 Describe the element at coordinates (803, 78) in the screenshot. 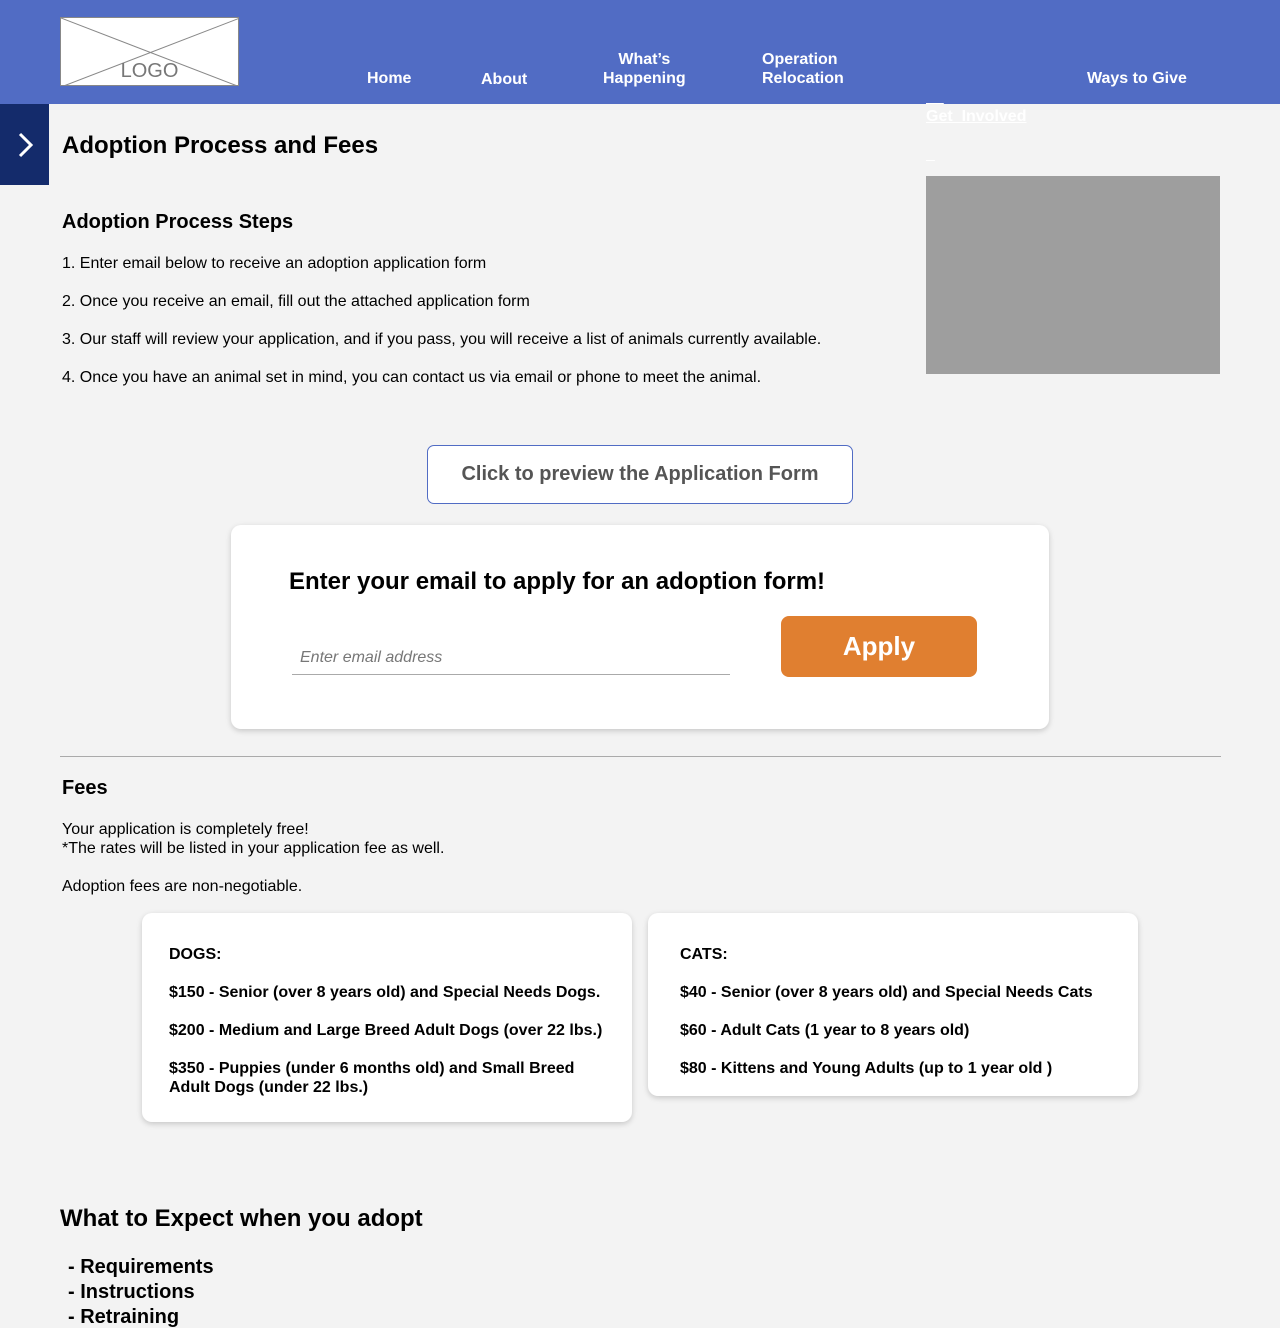

I see `nav-operation-relocation-line2: Relocation` at that location.